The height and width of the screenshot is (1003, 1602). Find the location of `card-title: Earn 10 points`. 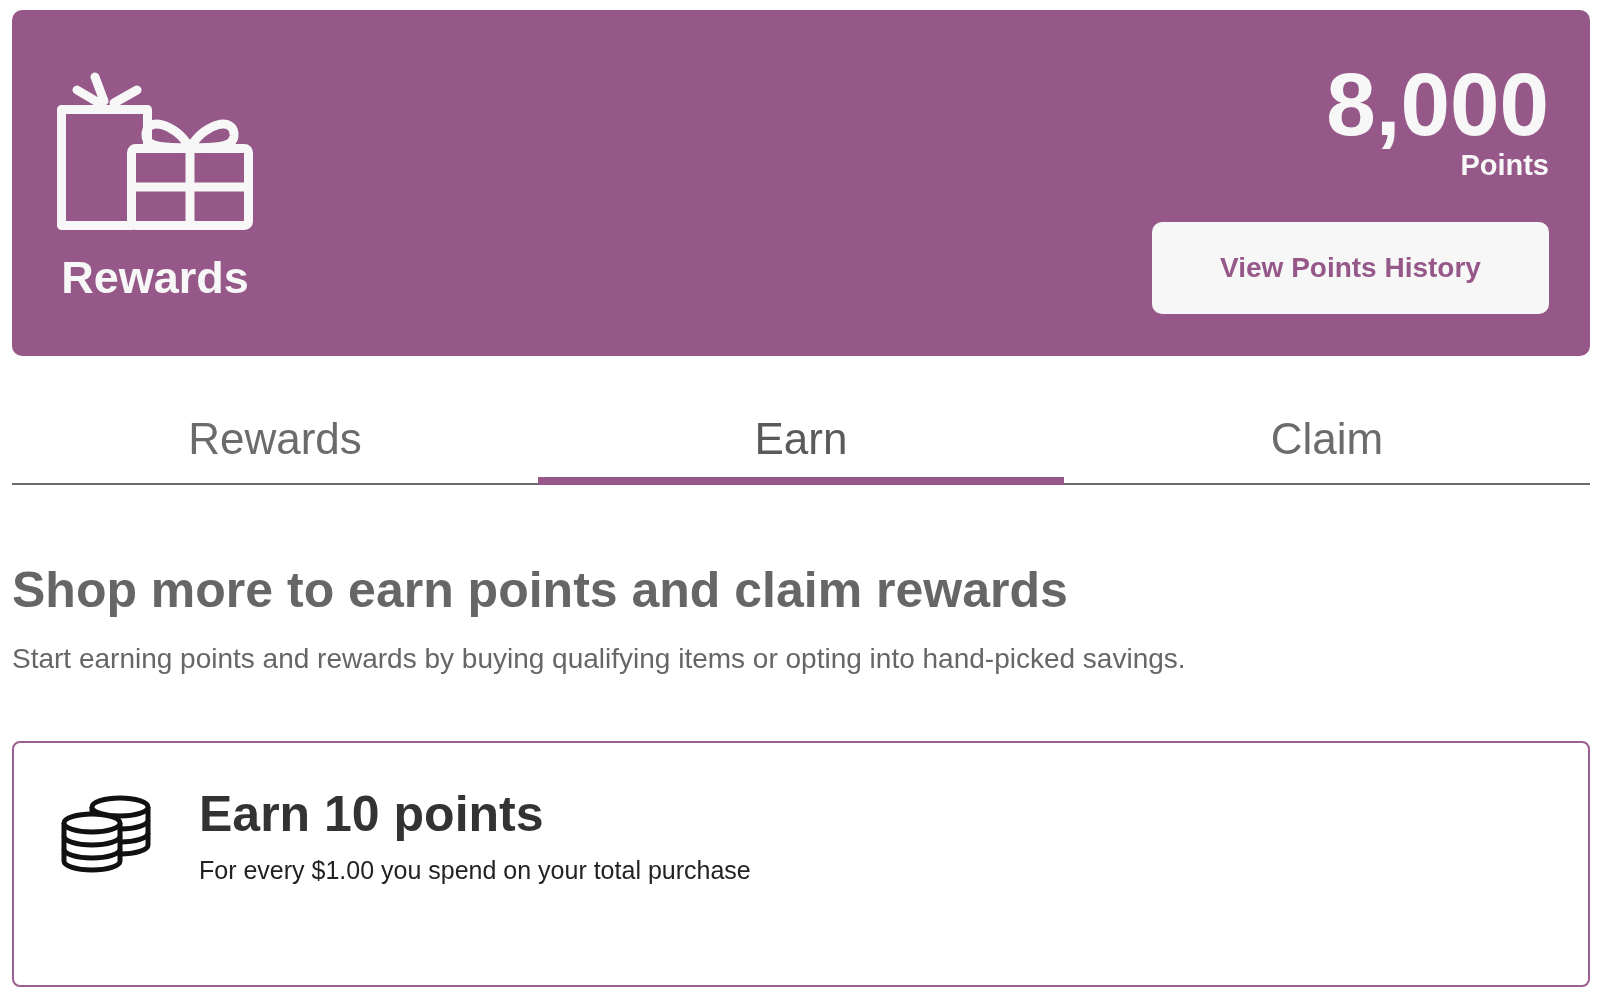

card-title: Earn 10 points is located at coordinates (372, 814).